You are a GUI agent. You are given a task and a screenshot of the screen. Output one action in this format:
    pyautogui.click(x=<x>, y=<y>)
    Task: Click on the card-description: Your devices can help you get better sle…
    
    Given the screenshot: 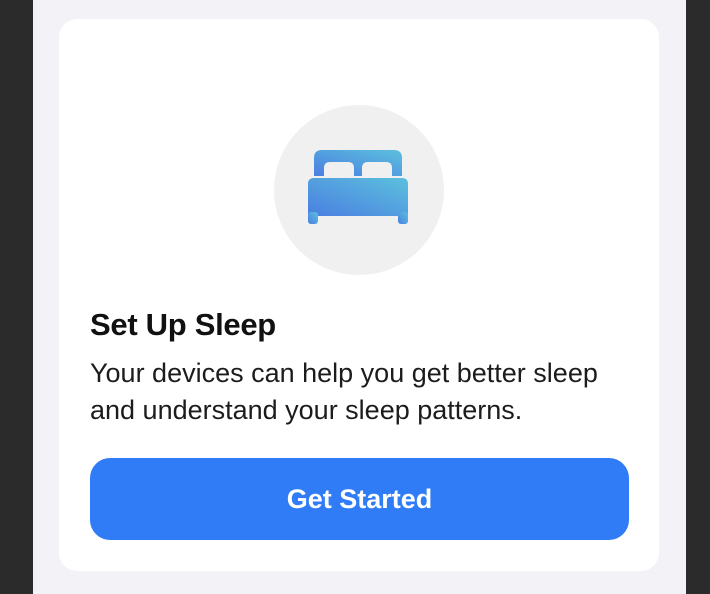 What is the action you would take?
    pyautogui.click(x=344, y=391)
    